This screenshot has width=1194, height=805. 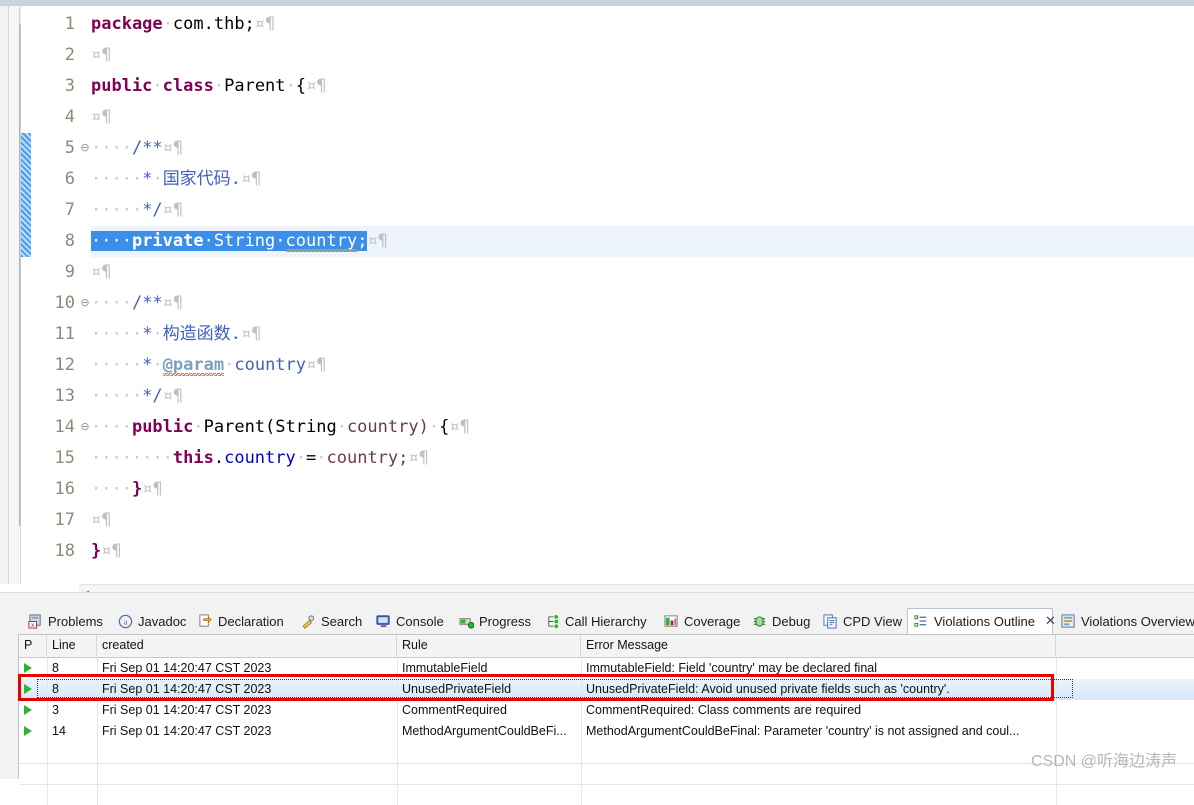 What do you see at coordinates (4, 295) in the screenshot?
I see `editor-left-strip` at bounding box center [4, 295].